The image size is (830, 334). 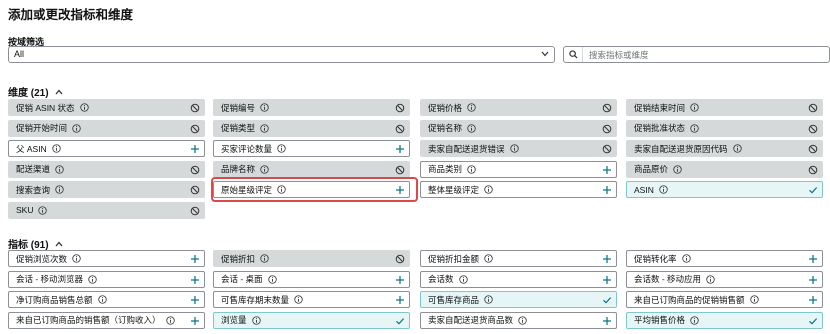 What do you see at coordinates (238, 128) in the screenshot?
I see `dimensions-item-label: 促销类型` at bounding box center [238, 128].